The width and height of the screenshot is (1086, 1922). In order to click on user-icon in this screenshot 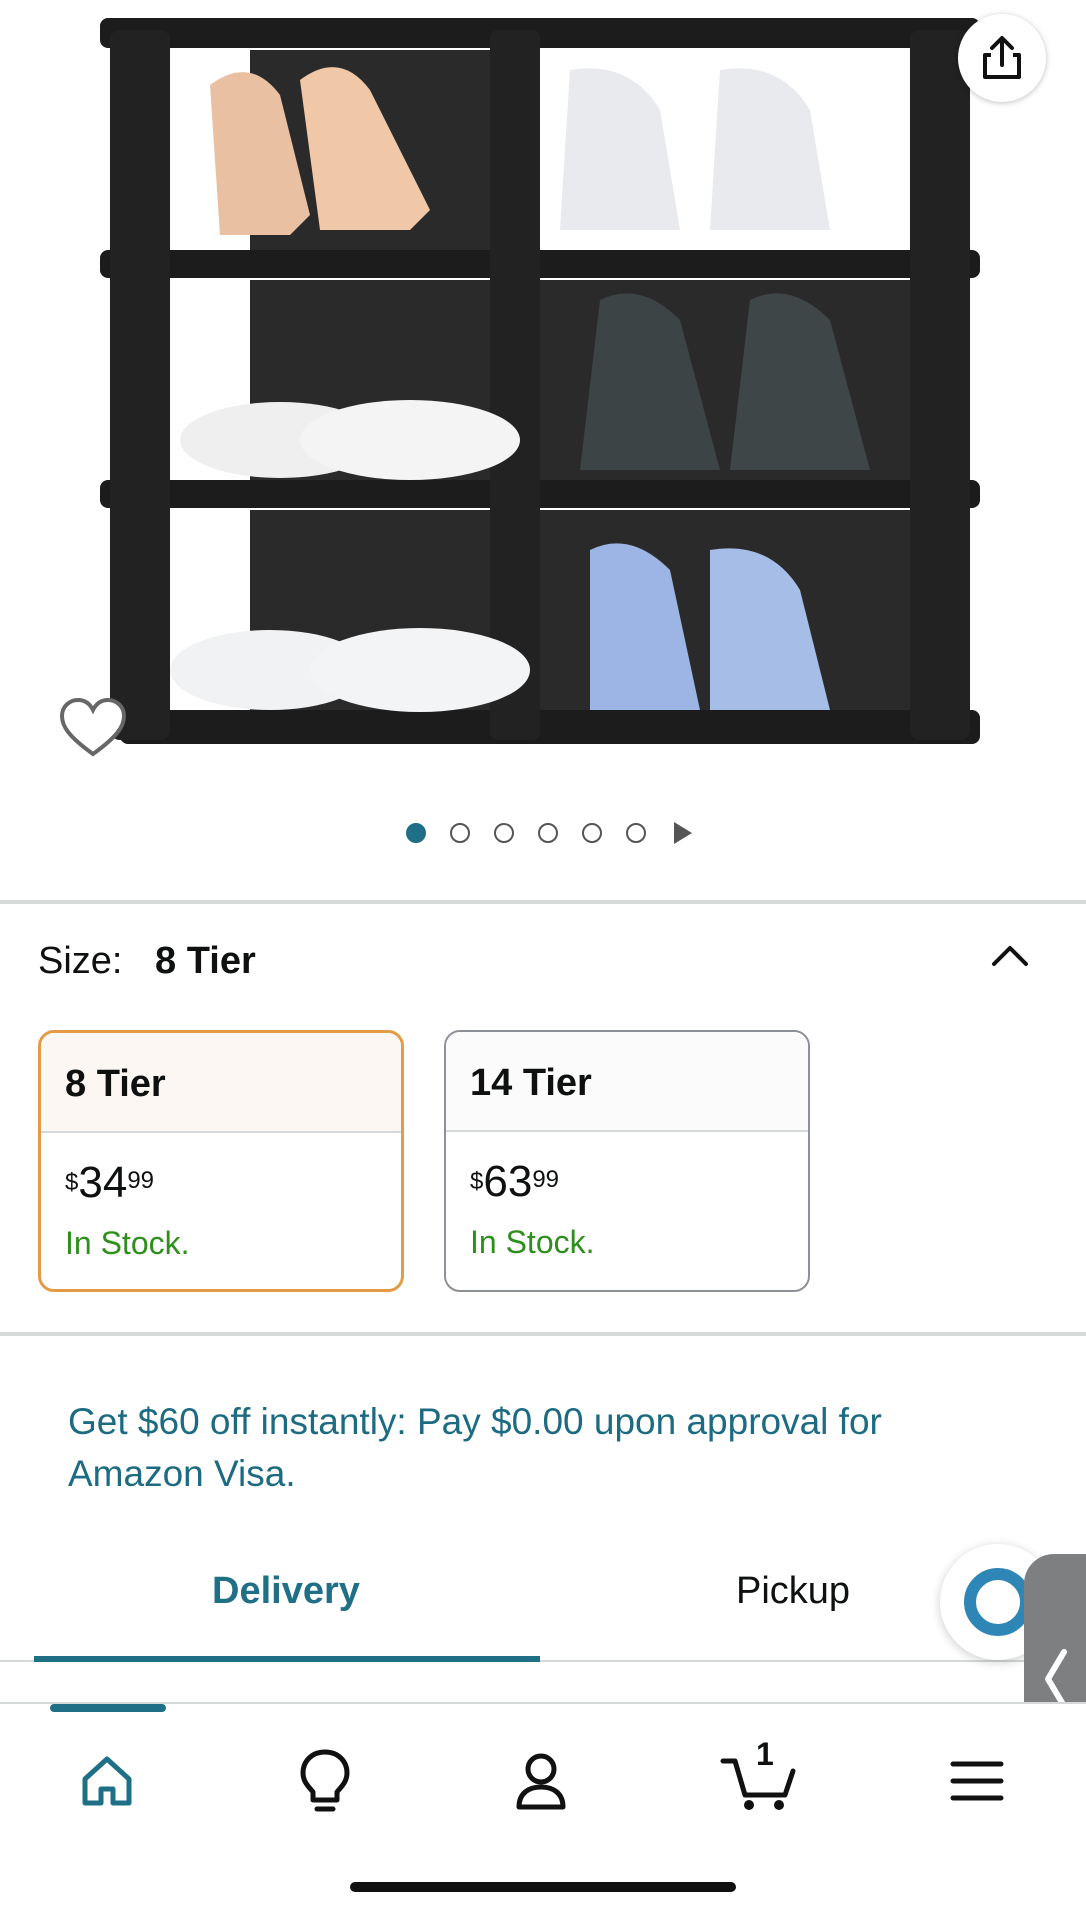, I will do `click(541, 1781)`.